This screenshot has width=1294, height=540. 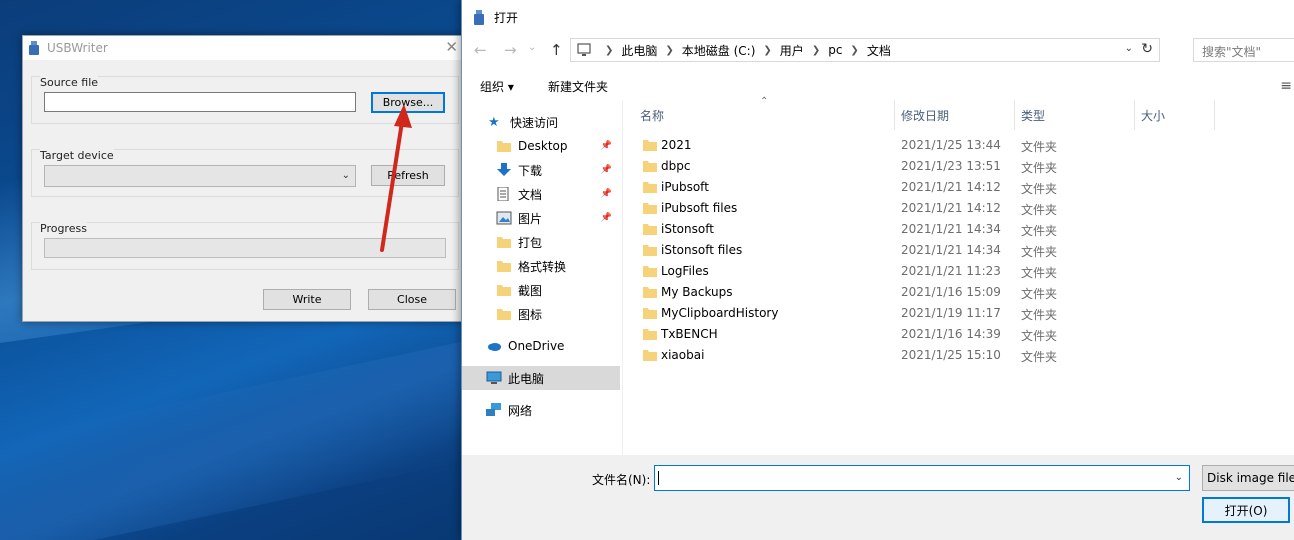 I want to click on back-arrow-icon: ←, so click(x=480, y=50).